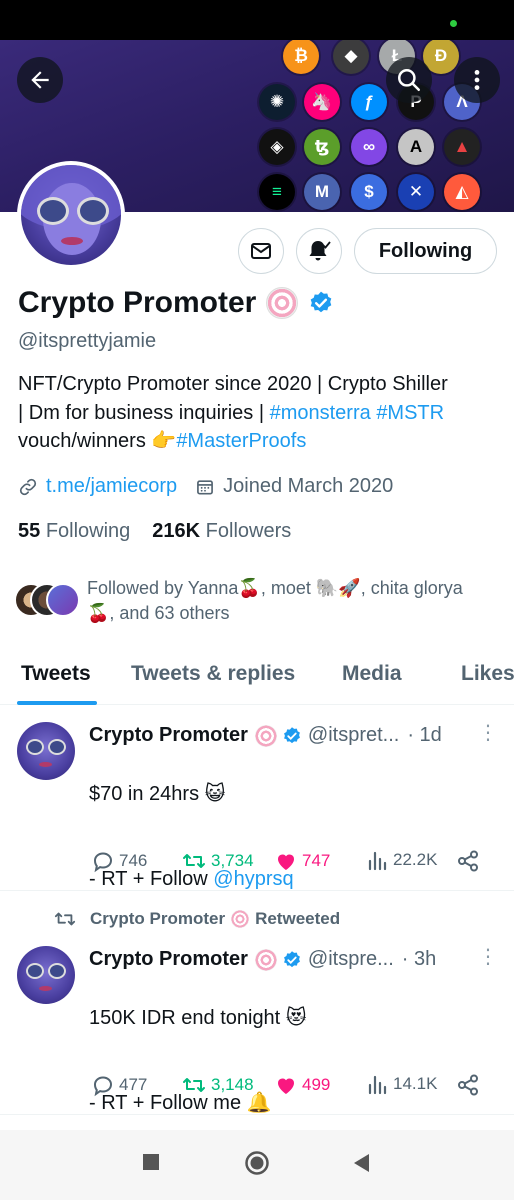  I want to click on back-button, so click(40, 80).